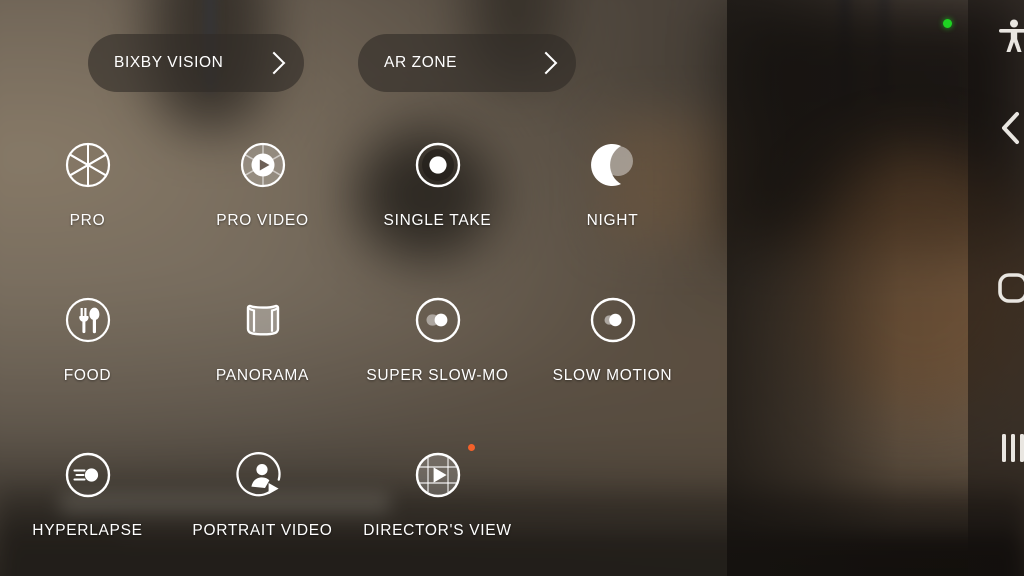  Describe the element at coordinates (437, 375) in the screenshot. I see `mode-label: SUPER SLOW-MO` at that location.